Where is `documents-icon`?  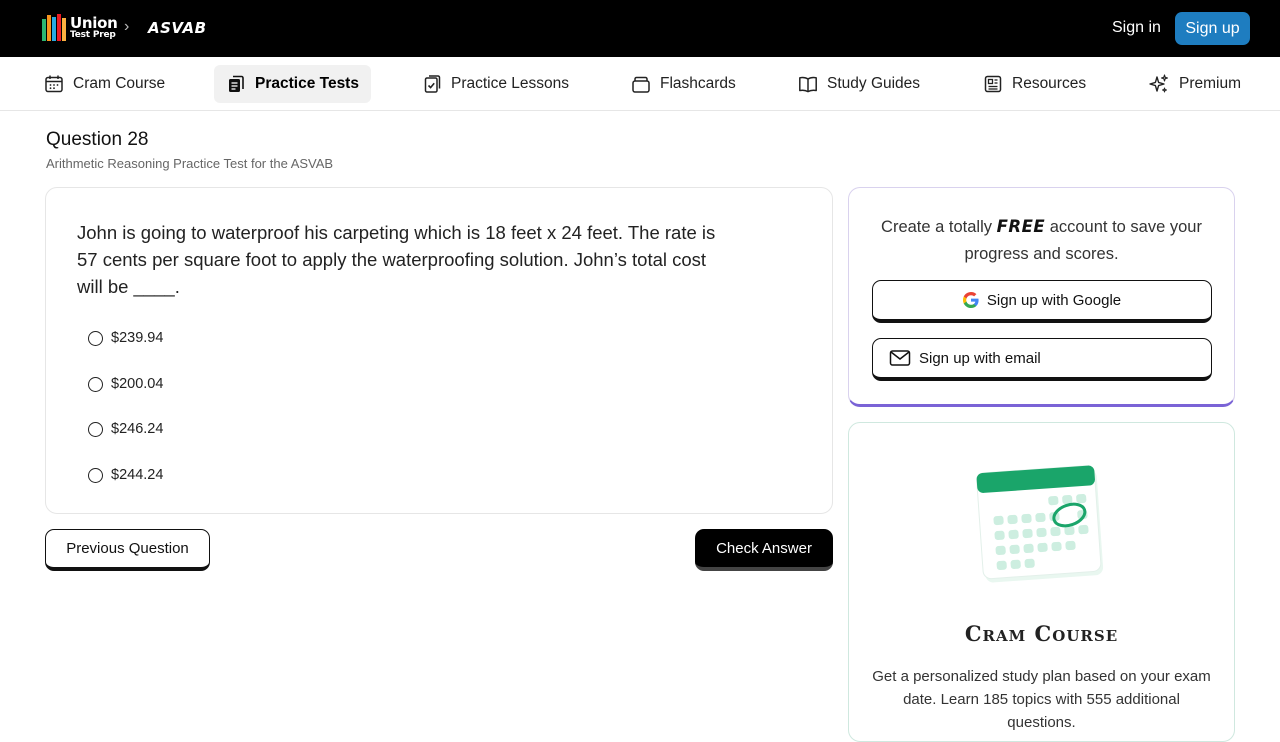 documents-icon is located at coordinates (236, 83).